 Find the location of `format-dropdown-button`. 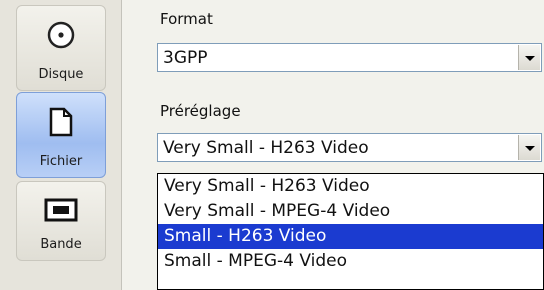

format-dropdown-button is located at coordinates (529, 57).